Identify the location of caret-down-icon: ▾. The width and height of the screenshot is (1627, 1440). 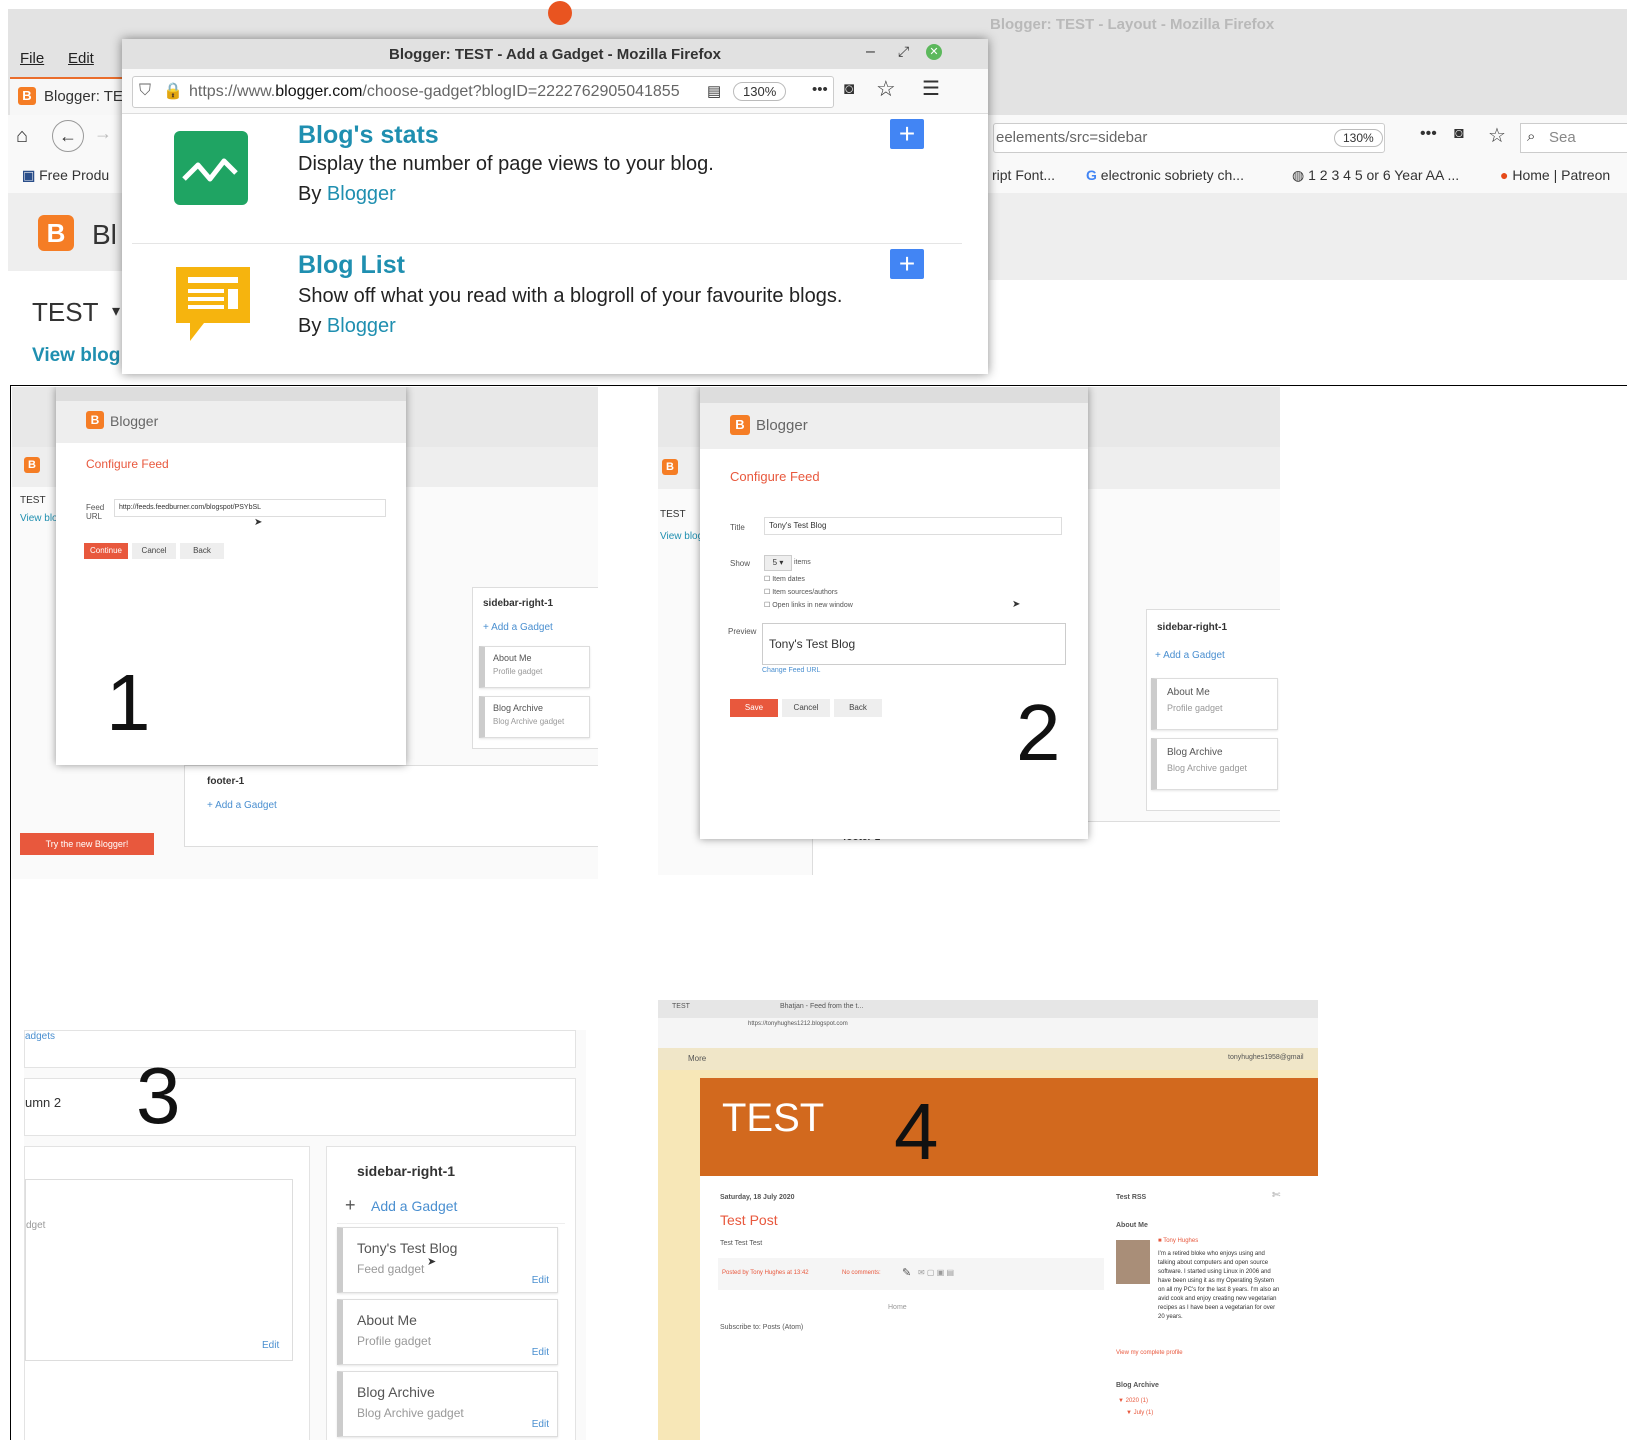
(116, 311).